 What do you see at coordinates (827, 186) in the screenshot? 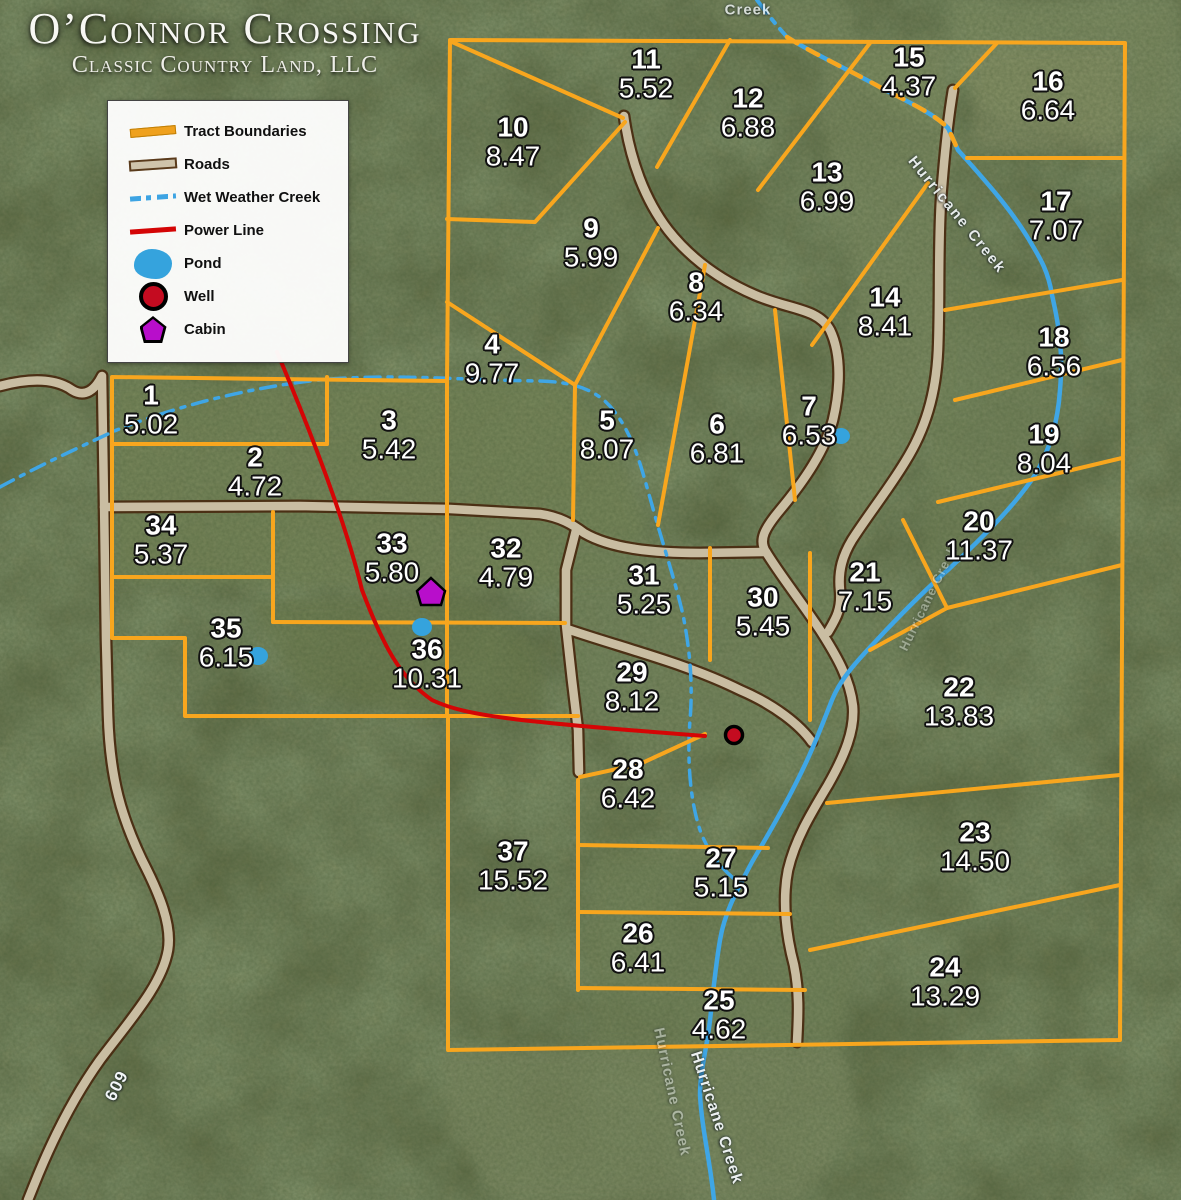
I see `tract-label-13: 13 6.99` at bounding box center [827, 186].